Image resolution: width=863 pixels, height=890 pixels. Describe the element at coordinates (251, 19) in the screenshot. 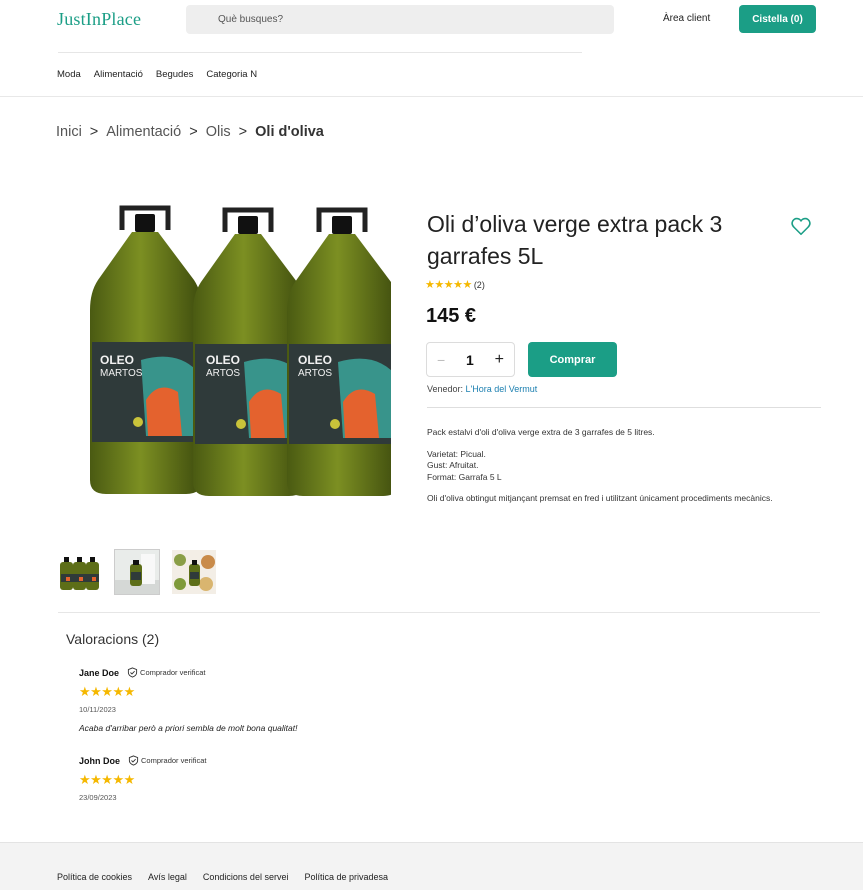

I see `search-placeholder: Què busques?` at that location.